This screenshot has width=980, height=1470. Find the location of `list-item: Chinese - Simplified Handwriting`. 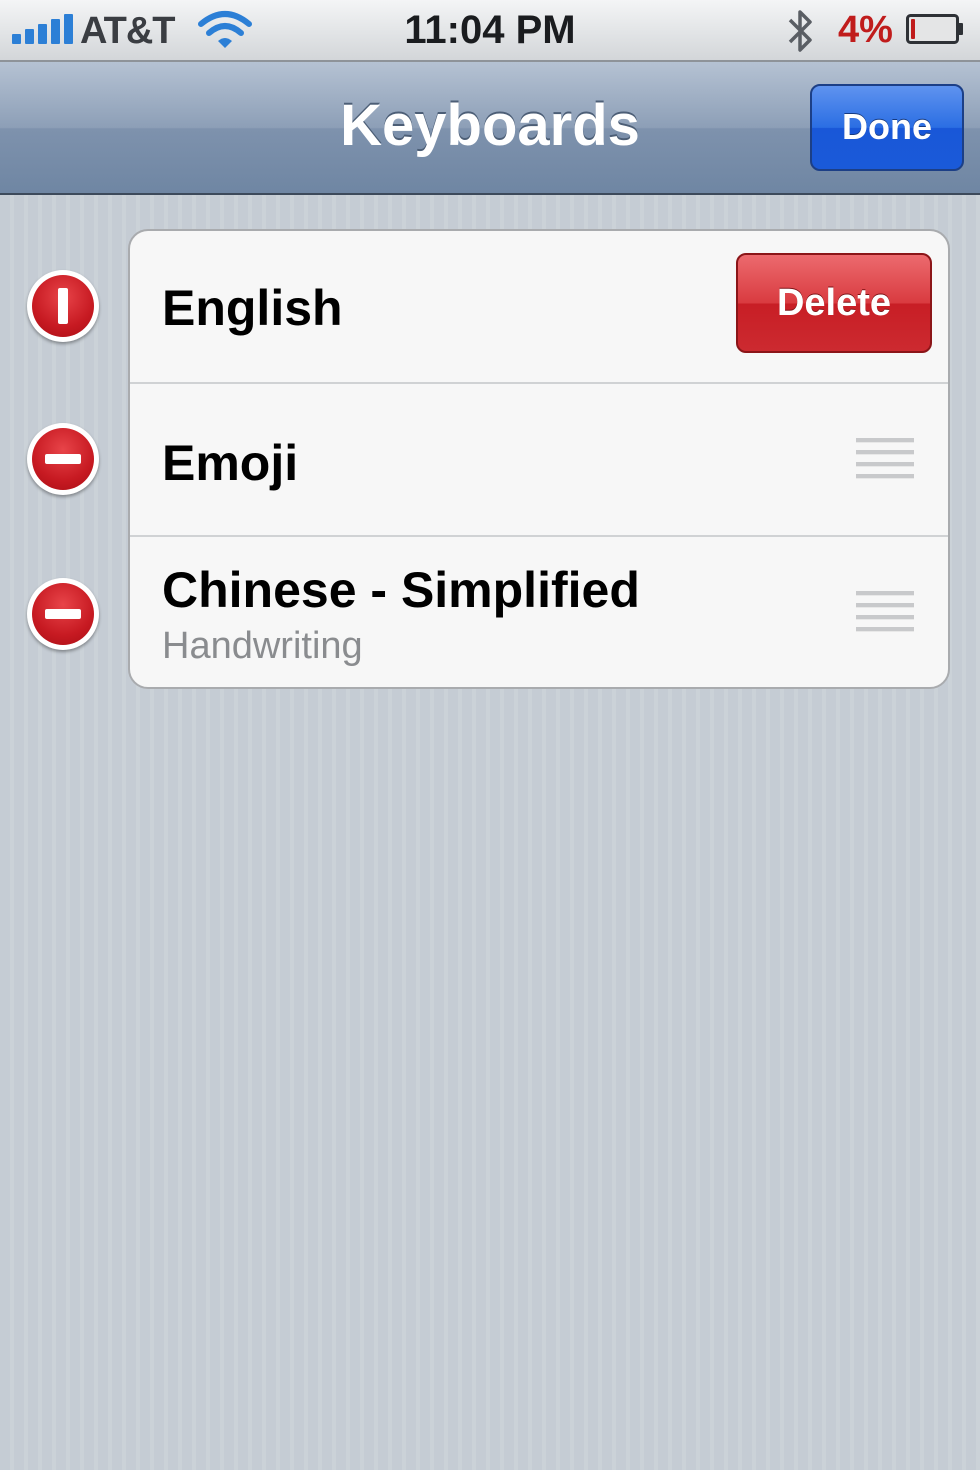

list-item: Chinese - Simplified Handwriting is located at coordinates (539, 611).